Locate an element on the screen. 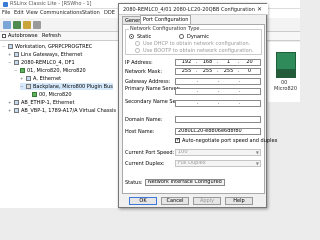 This screenshot has width=320, height=240. static-label: Static is located at coordinates (144, 37).